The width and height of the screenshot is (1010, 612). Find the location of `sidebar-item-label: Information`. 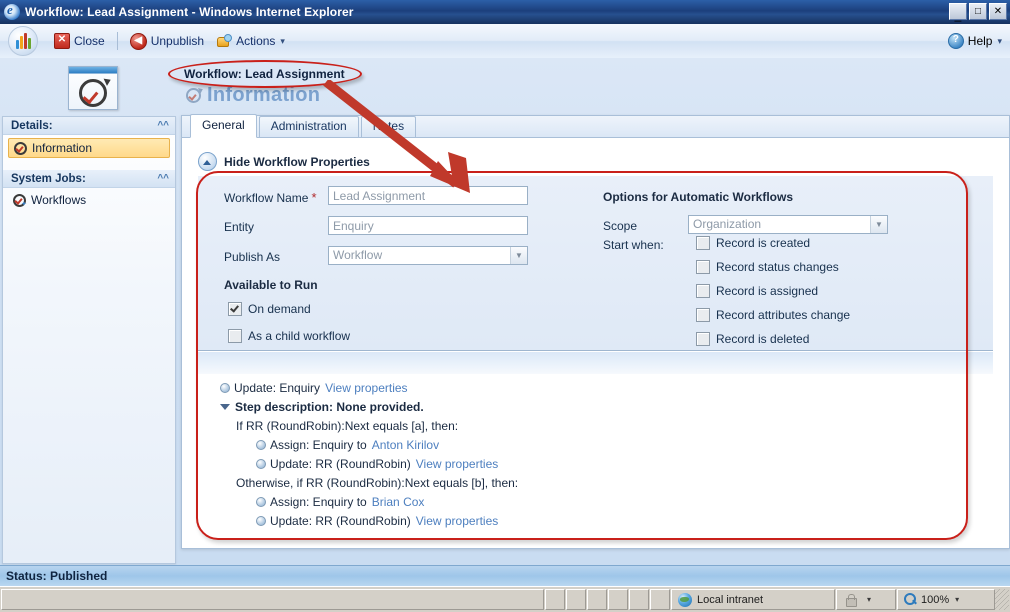

sidebar-item-label: Information is located at coordinates (62, 148).